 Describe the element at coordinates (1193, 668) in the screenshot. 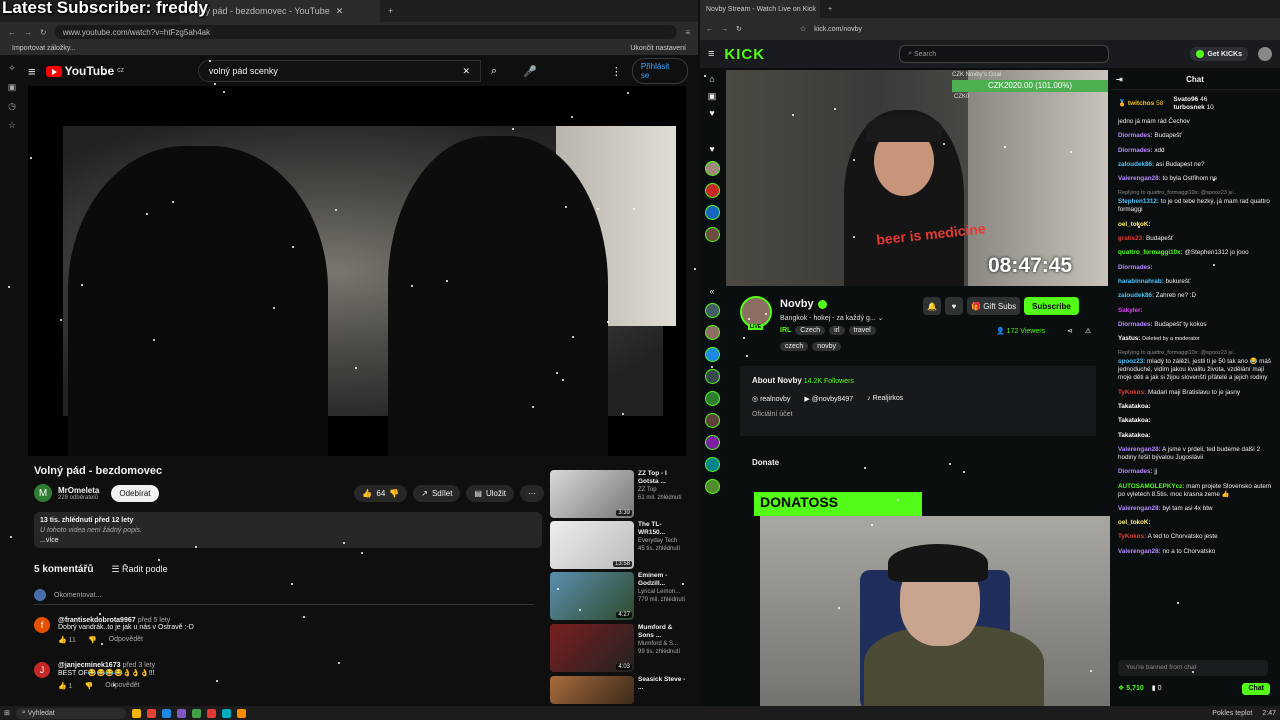

I see `chat-input: You're banned from chat` at that location.